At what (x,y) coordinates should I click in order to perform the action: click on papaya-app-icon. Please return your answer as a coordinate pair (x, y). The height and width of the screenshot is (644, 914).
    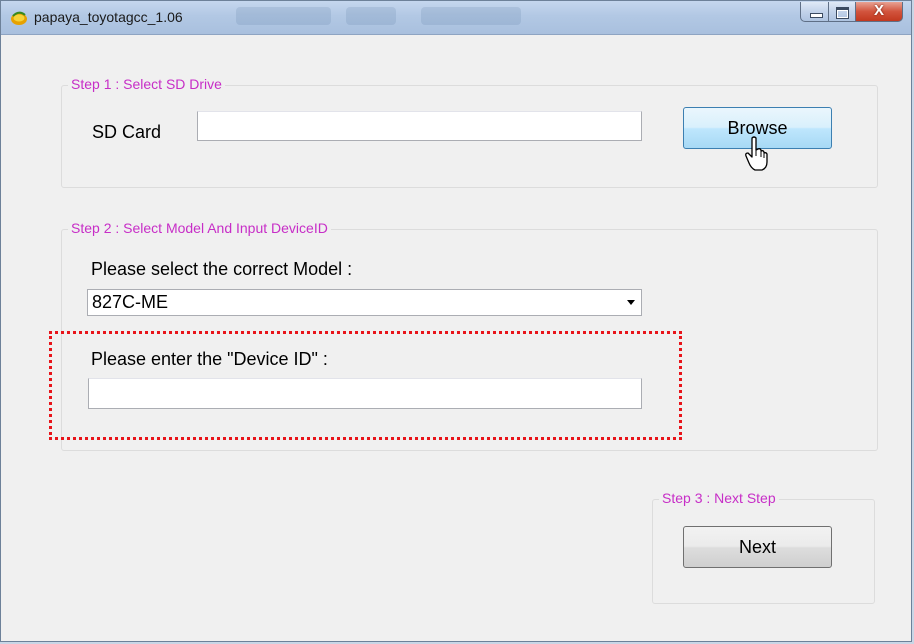
    Looking at the image, I should click on (19, 18).